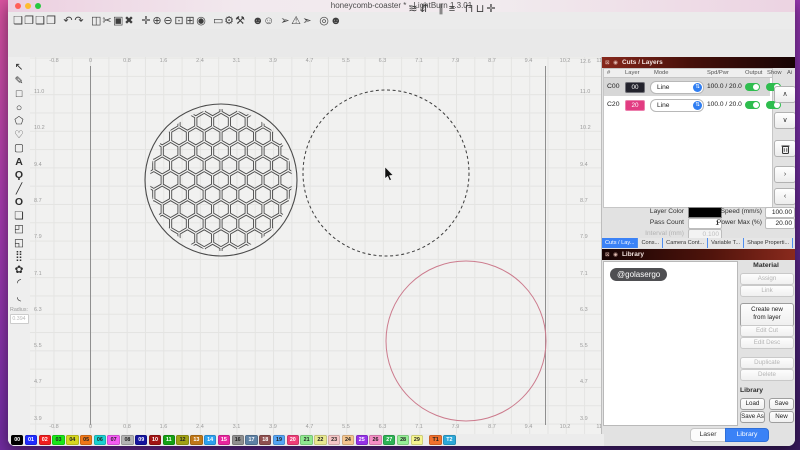 The width and height of the screenshot is (800, 450). I want to click on frame-selection-icon: ⊞, so click(190, 21).